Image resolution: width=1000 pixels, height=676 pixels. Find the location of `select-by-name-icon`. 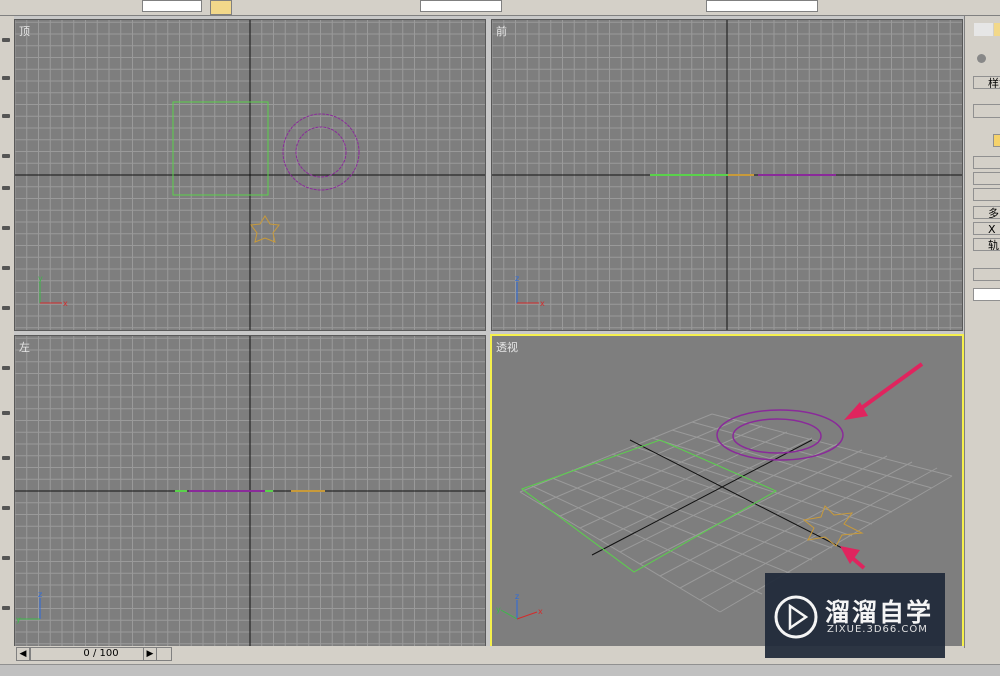

select-by-name-icon is located at coordinates (250, 7).